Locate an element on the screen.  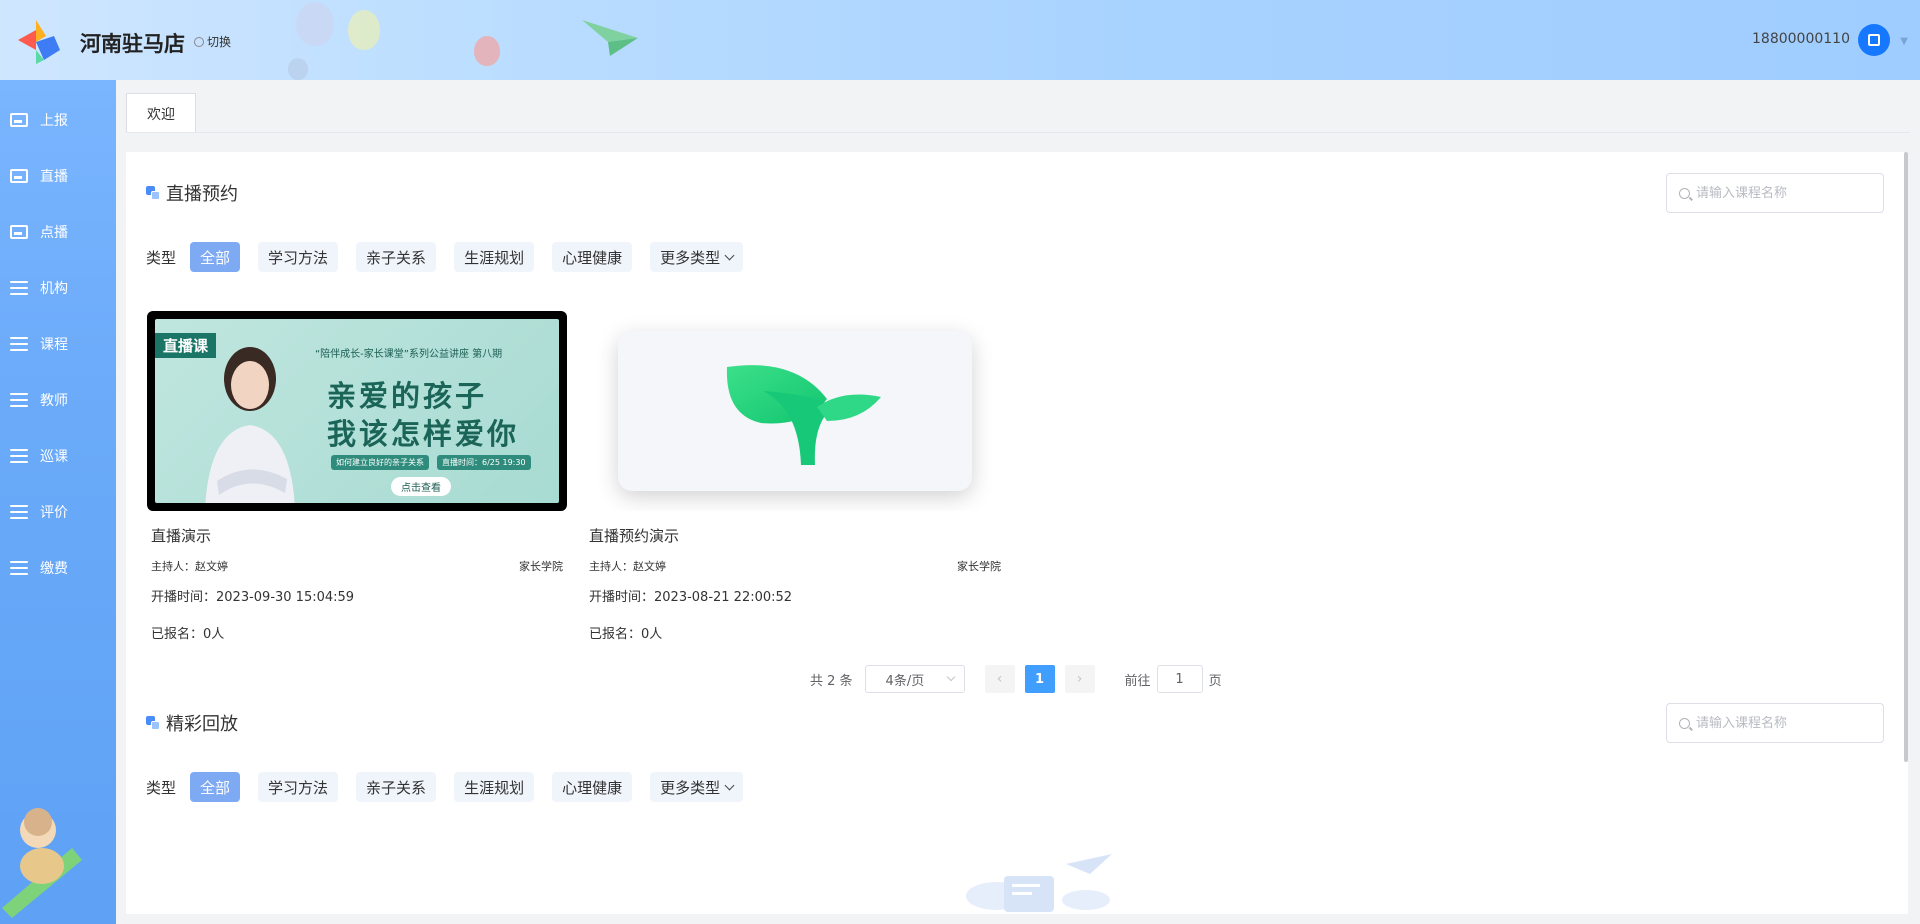
replay-search-box is located at coordinates (1775, 723).